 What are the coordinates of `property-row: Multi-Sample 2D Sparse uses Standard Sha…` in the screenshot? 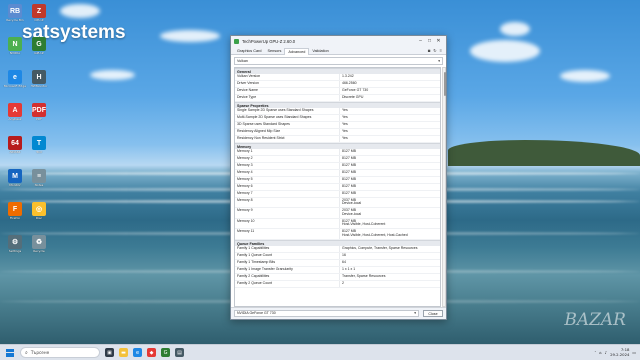 It's located at (337, 118).